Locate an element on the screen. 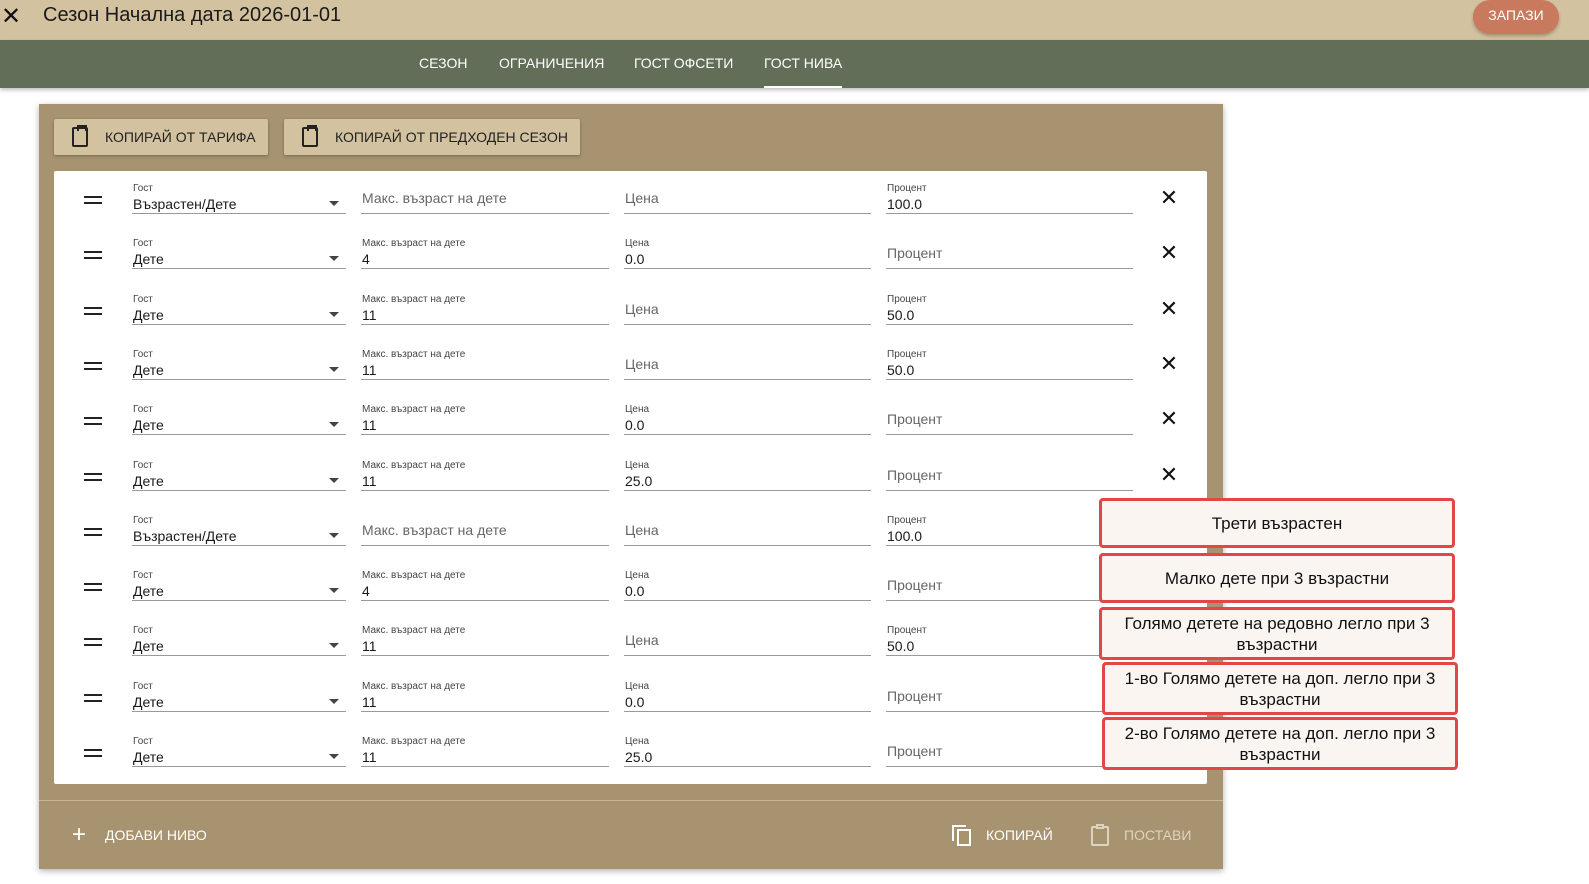 This screenshot has height=884, width=1589. percent-field-placeholder: Процент is located at coordinates (915, 751).